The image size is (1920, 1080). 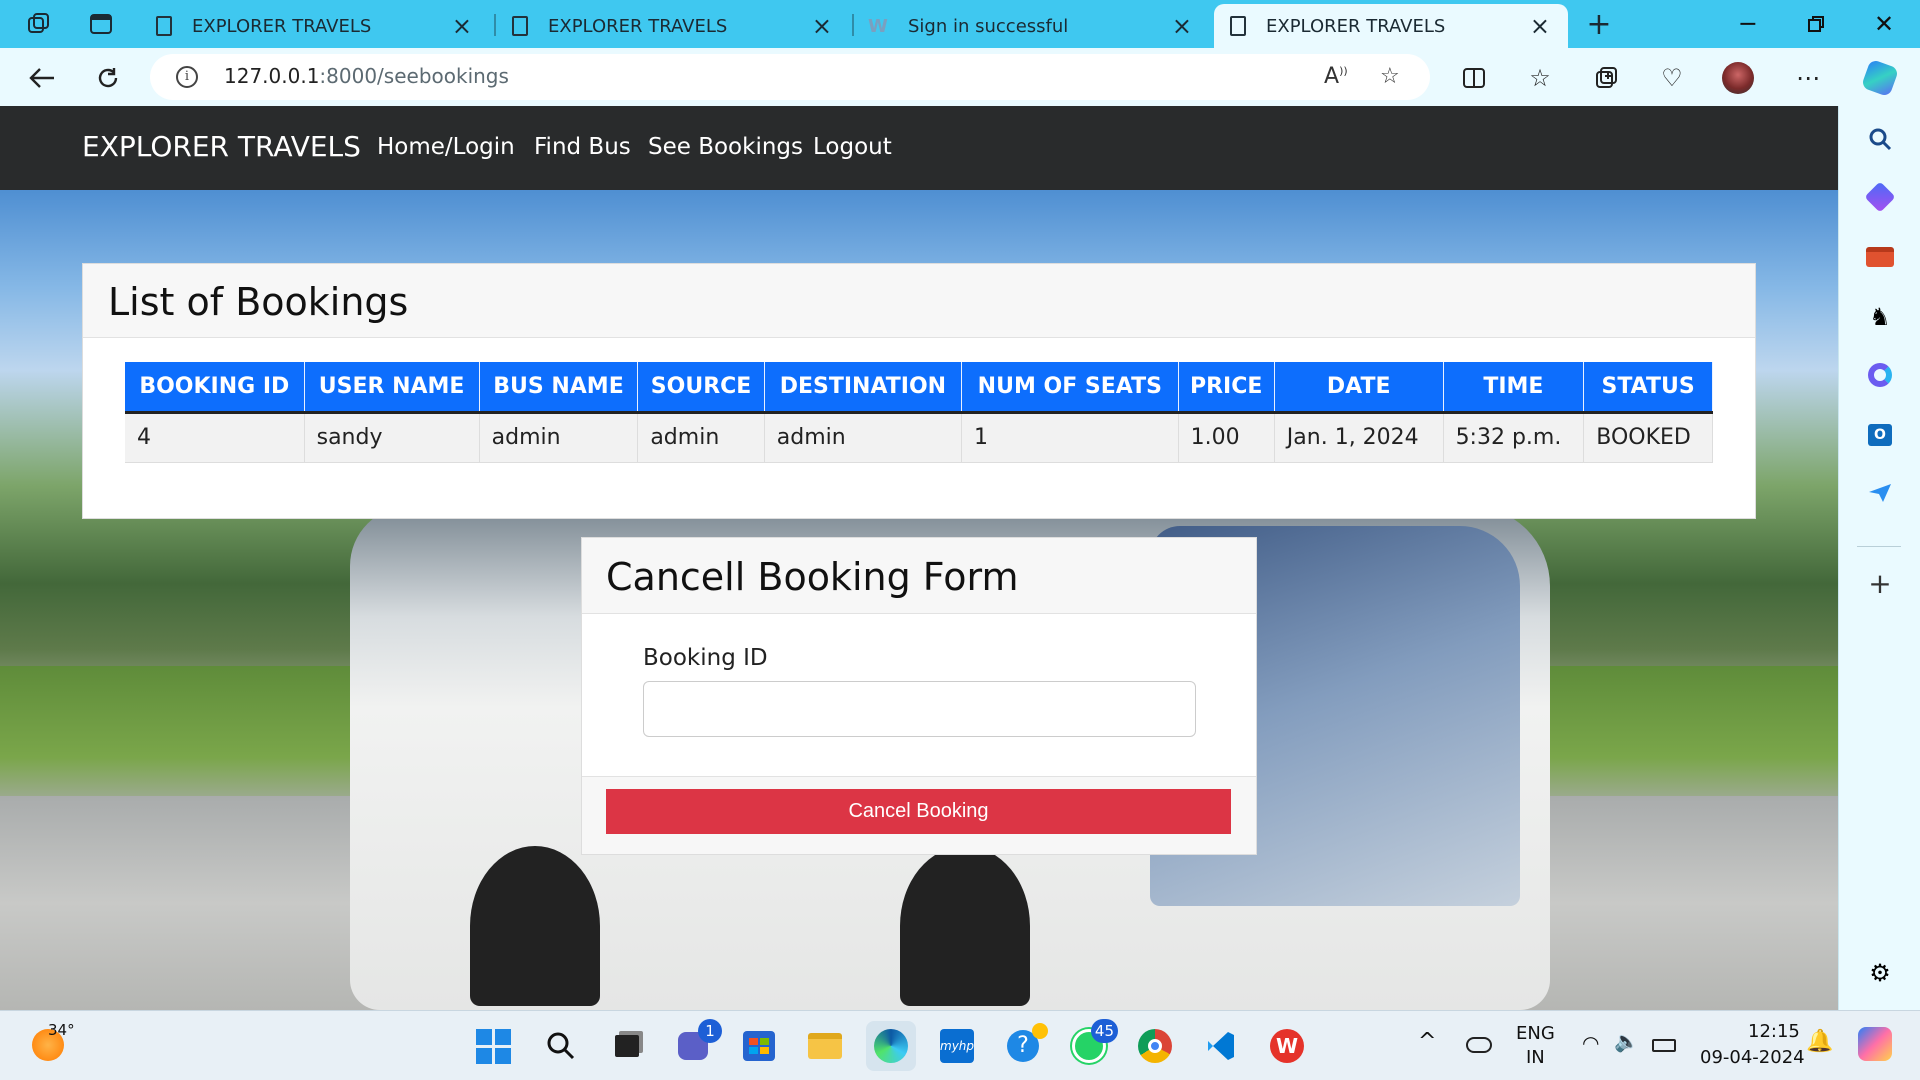 What do you see at coordinates (1880, 257) in the screenshot?
I see `tools-briefcase-icon` at bounding box center [1880, 257].